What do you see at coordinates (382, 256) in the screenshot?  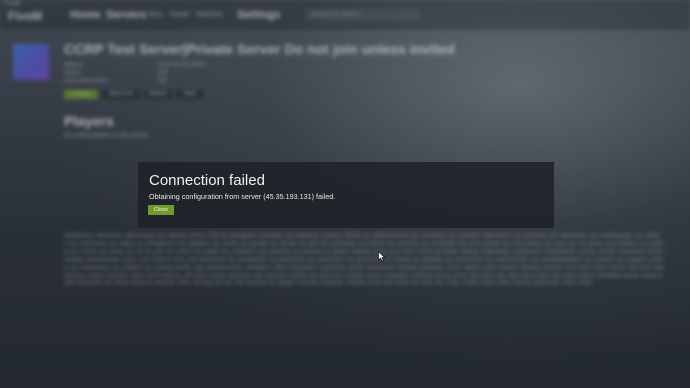 I see `mouse-cursor-icon` at bounding box center [382, 256].